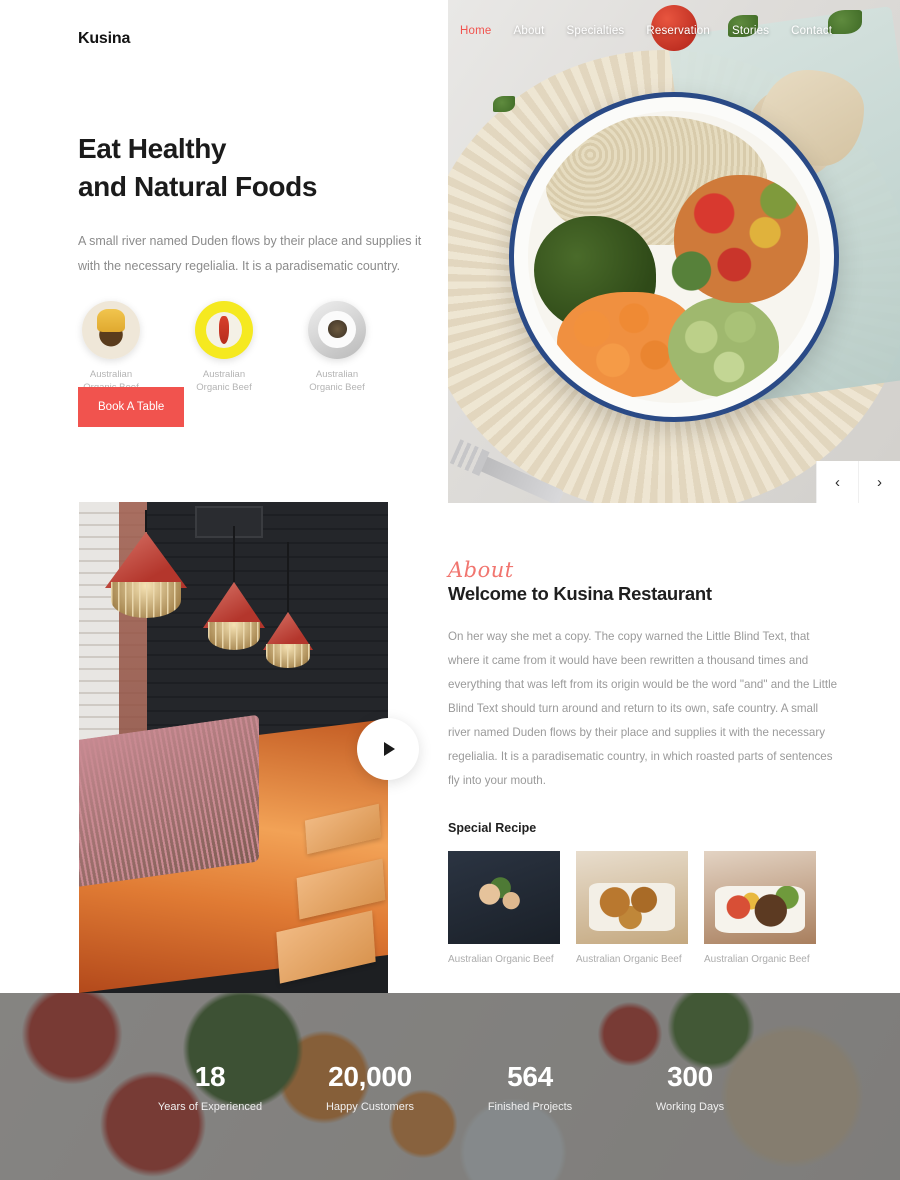  Describe the element at coordinates (724, 347) in the screenshot. I see `brussels-sprouts-portion` at that location.